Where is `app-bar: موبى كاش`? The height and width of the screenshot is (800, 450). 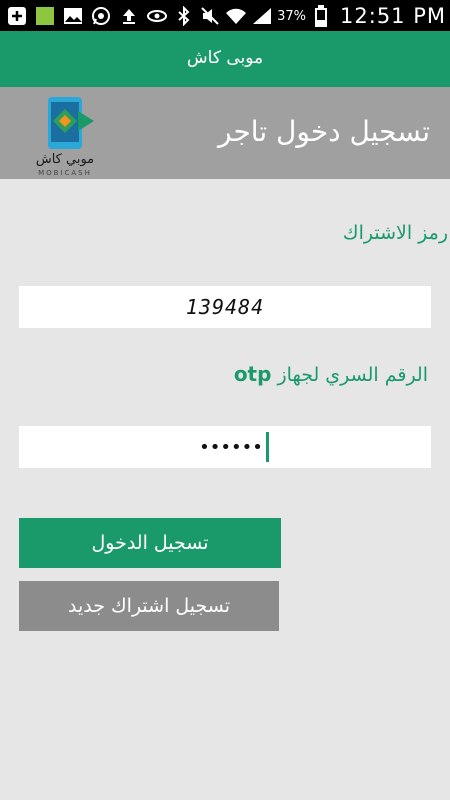 app-bar: موبى كاش is located at coordinates (225, 59).